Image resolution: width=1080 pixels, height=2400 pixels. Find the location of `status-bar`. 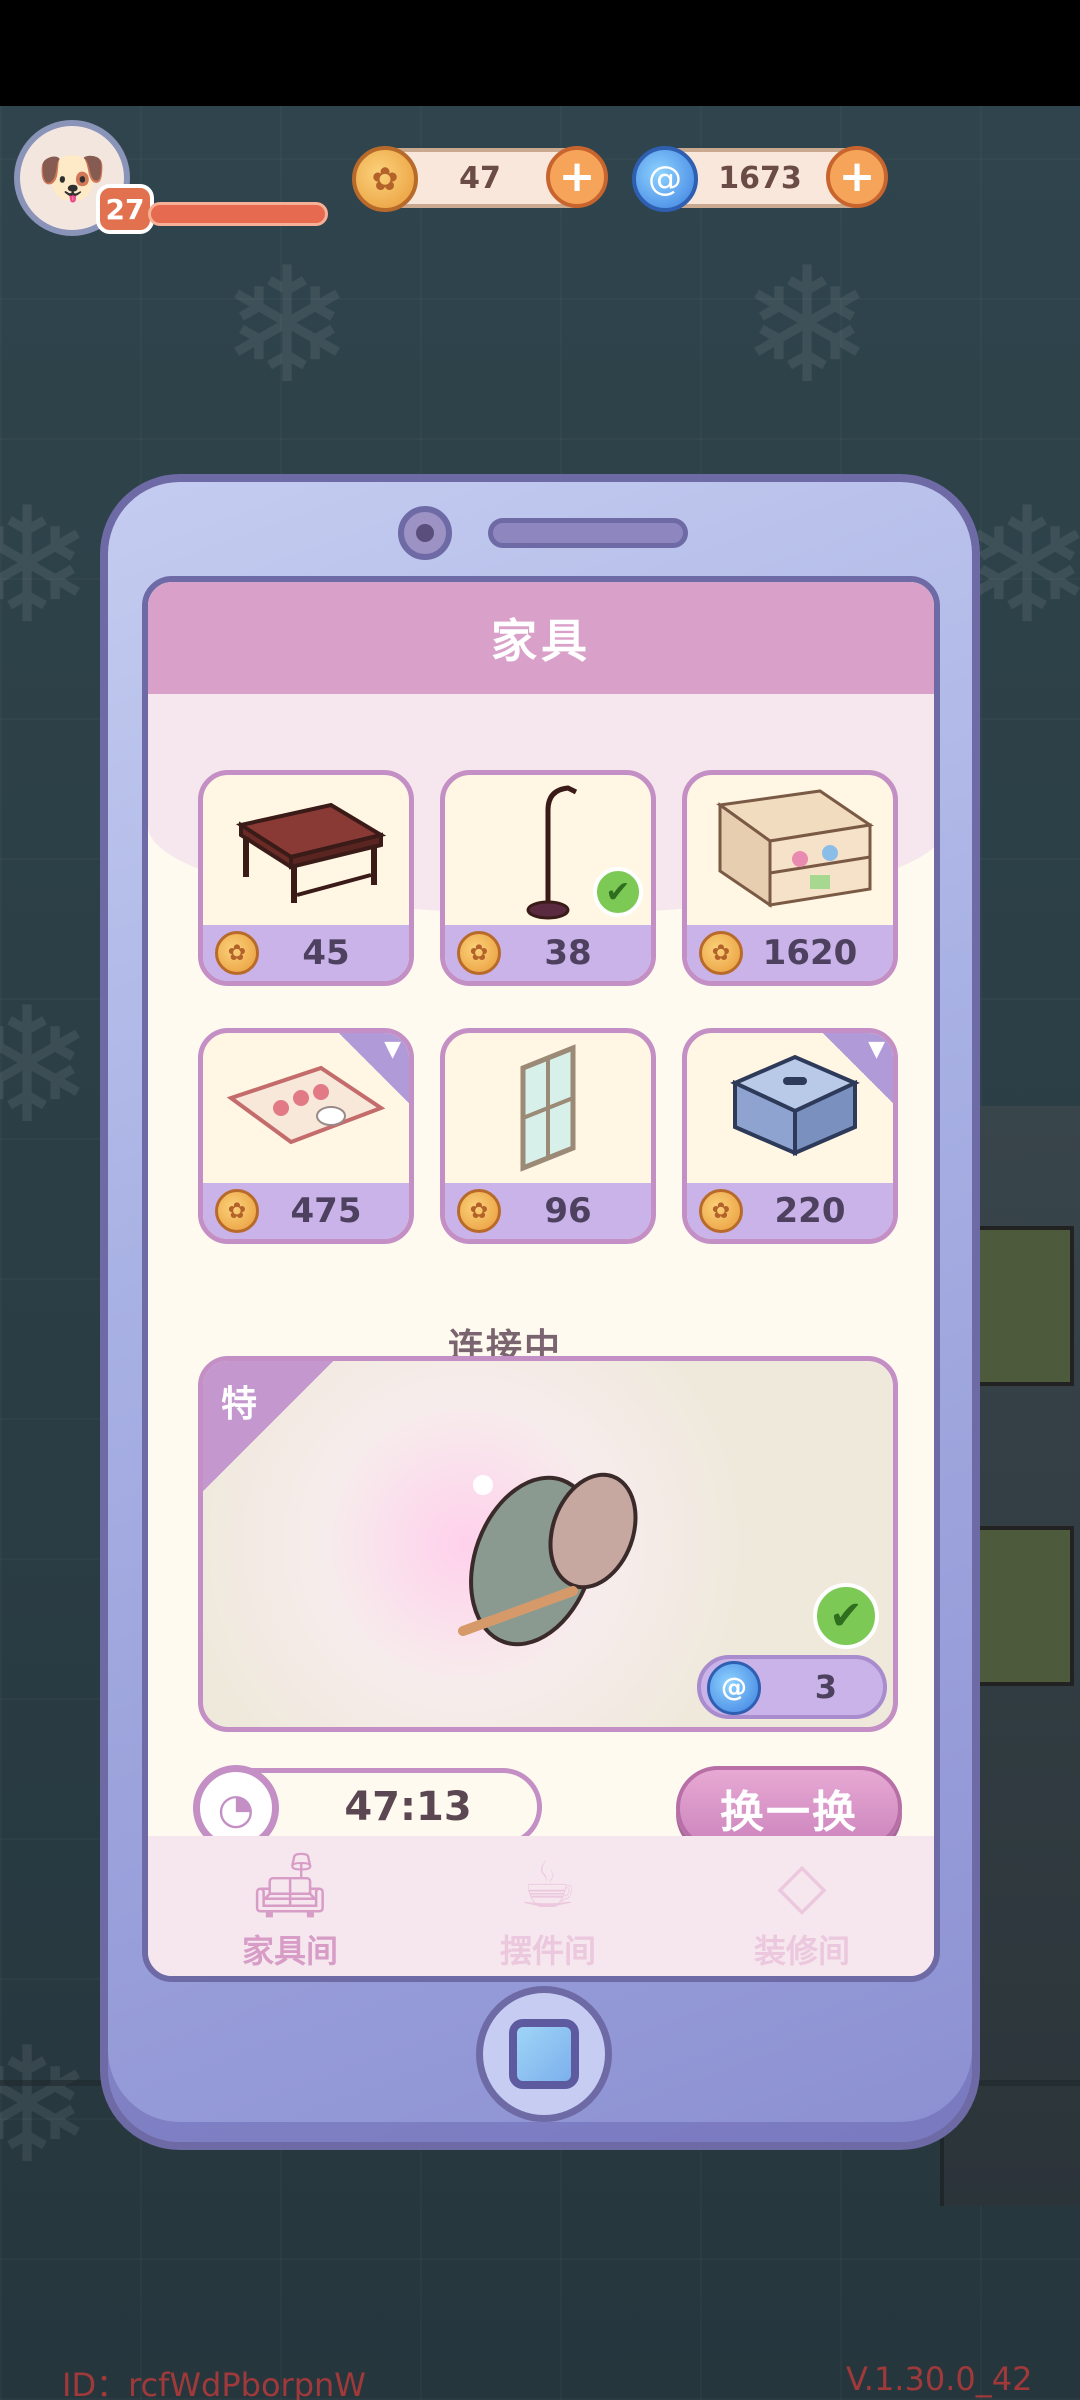

status-bar is located at coordinates (540, 53).